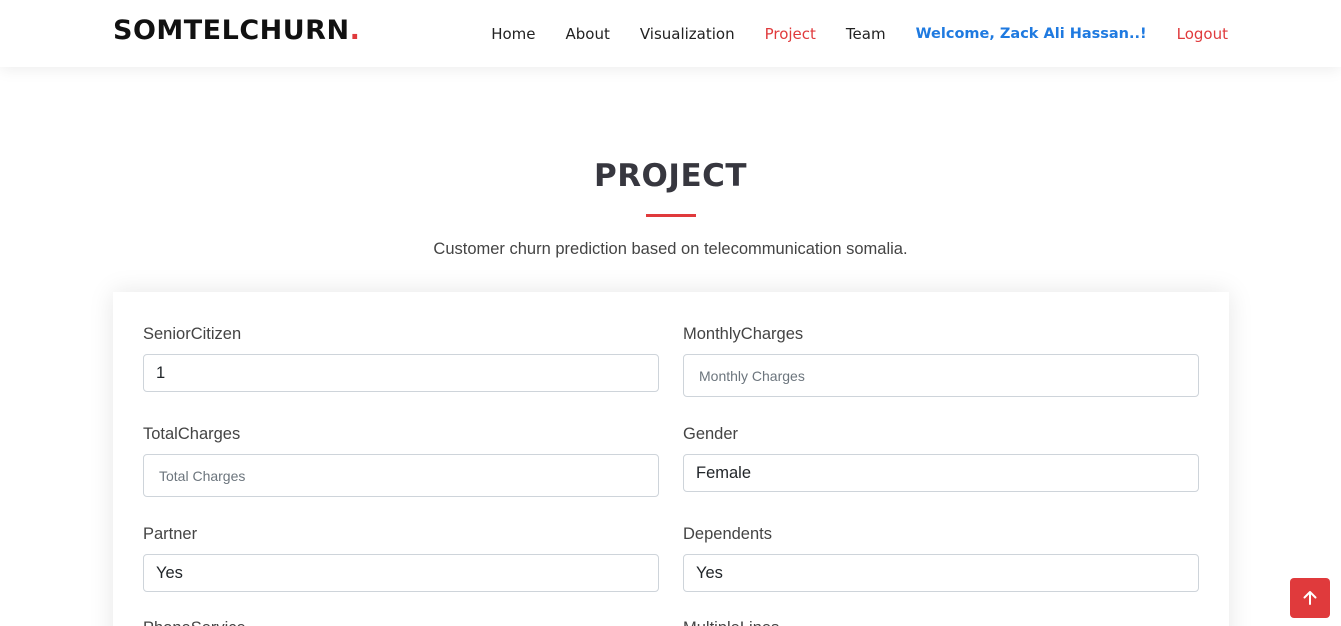 The width and height of the screenshot is (1341, 626). Describe the element at coordinates (711, 434) in the screenshot. I see `gender-label: Gender` at that location.